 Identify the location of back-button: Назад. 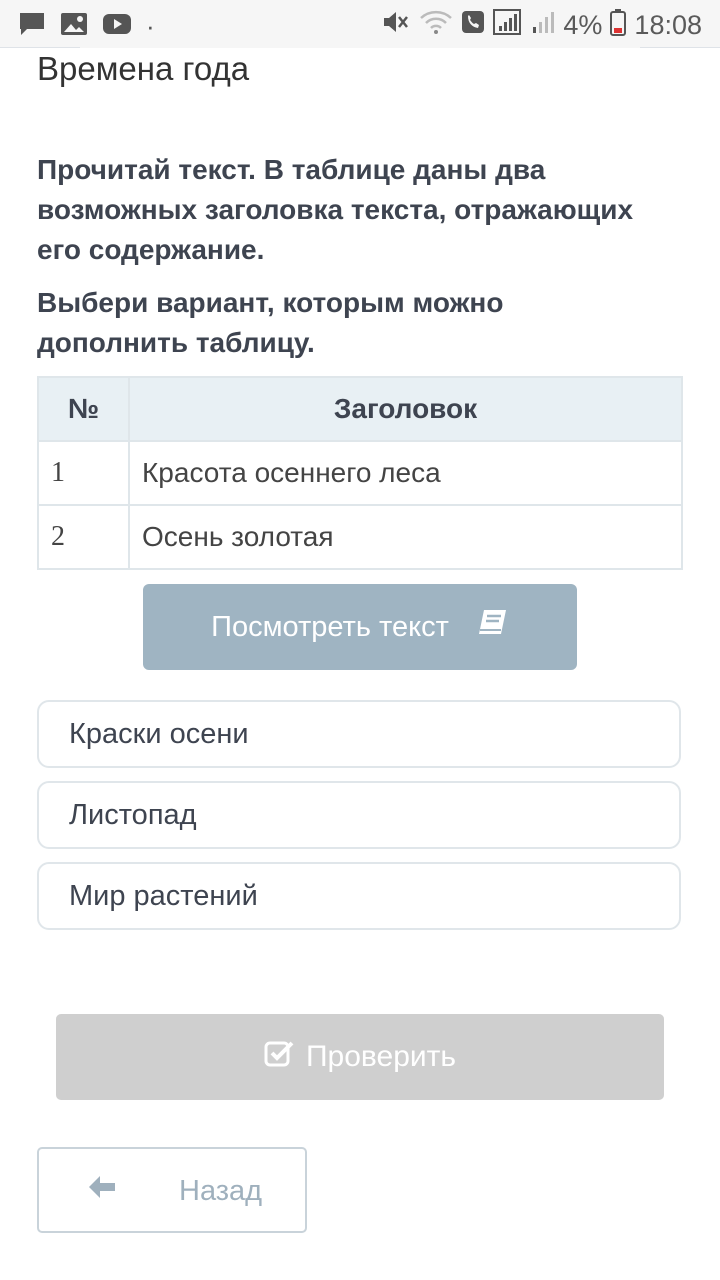
(172, 1190).